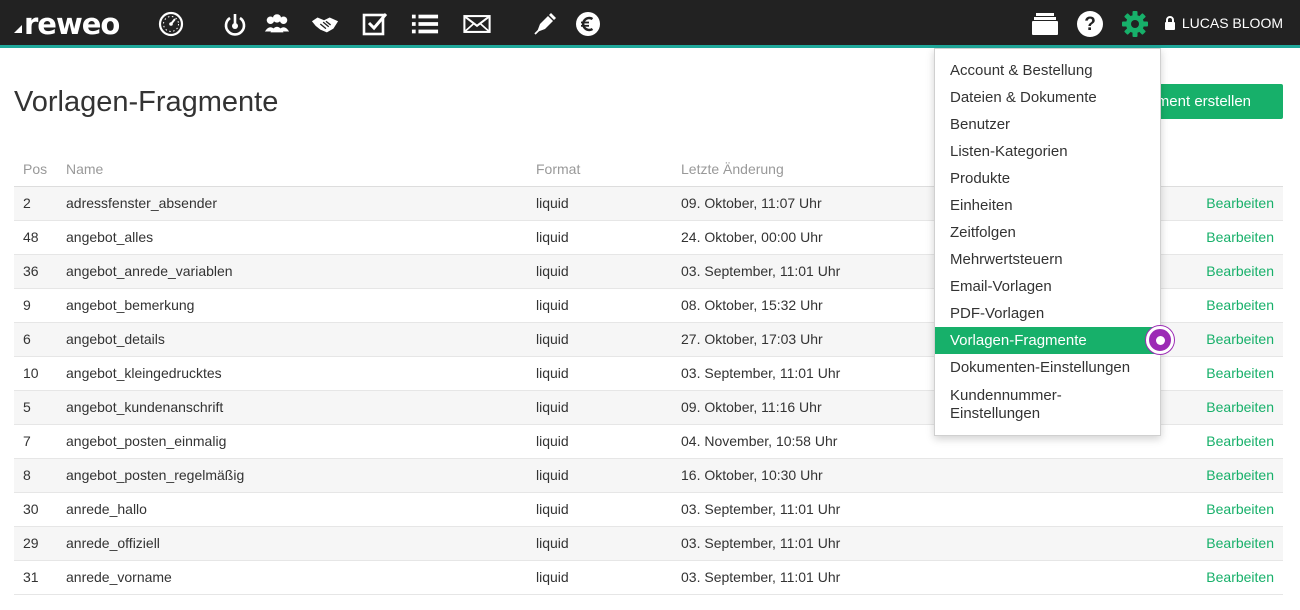  What do you see at coordinates (301, 169) in the screenshot?
I see `column-header-name: Name` at bounding box center [301, 169].